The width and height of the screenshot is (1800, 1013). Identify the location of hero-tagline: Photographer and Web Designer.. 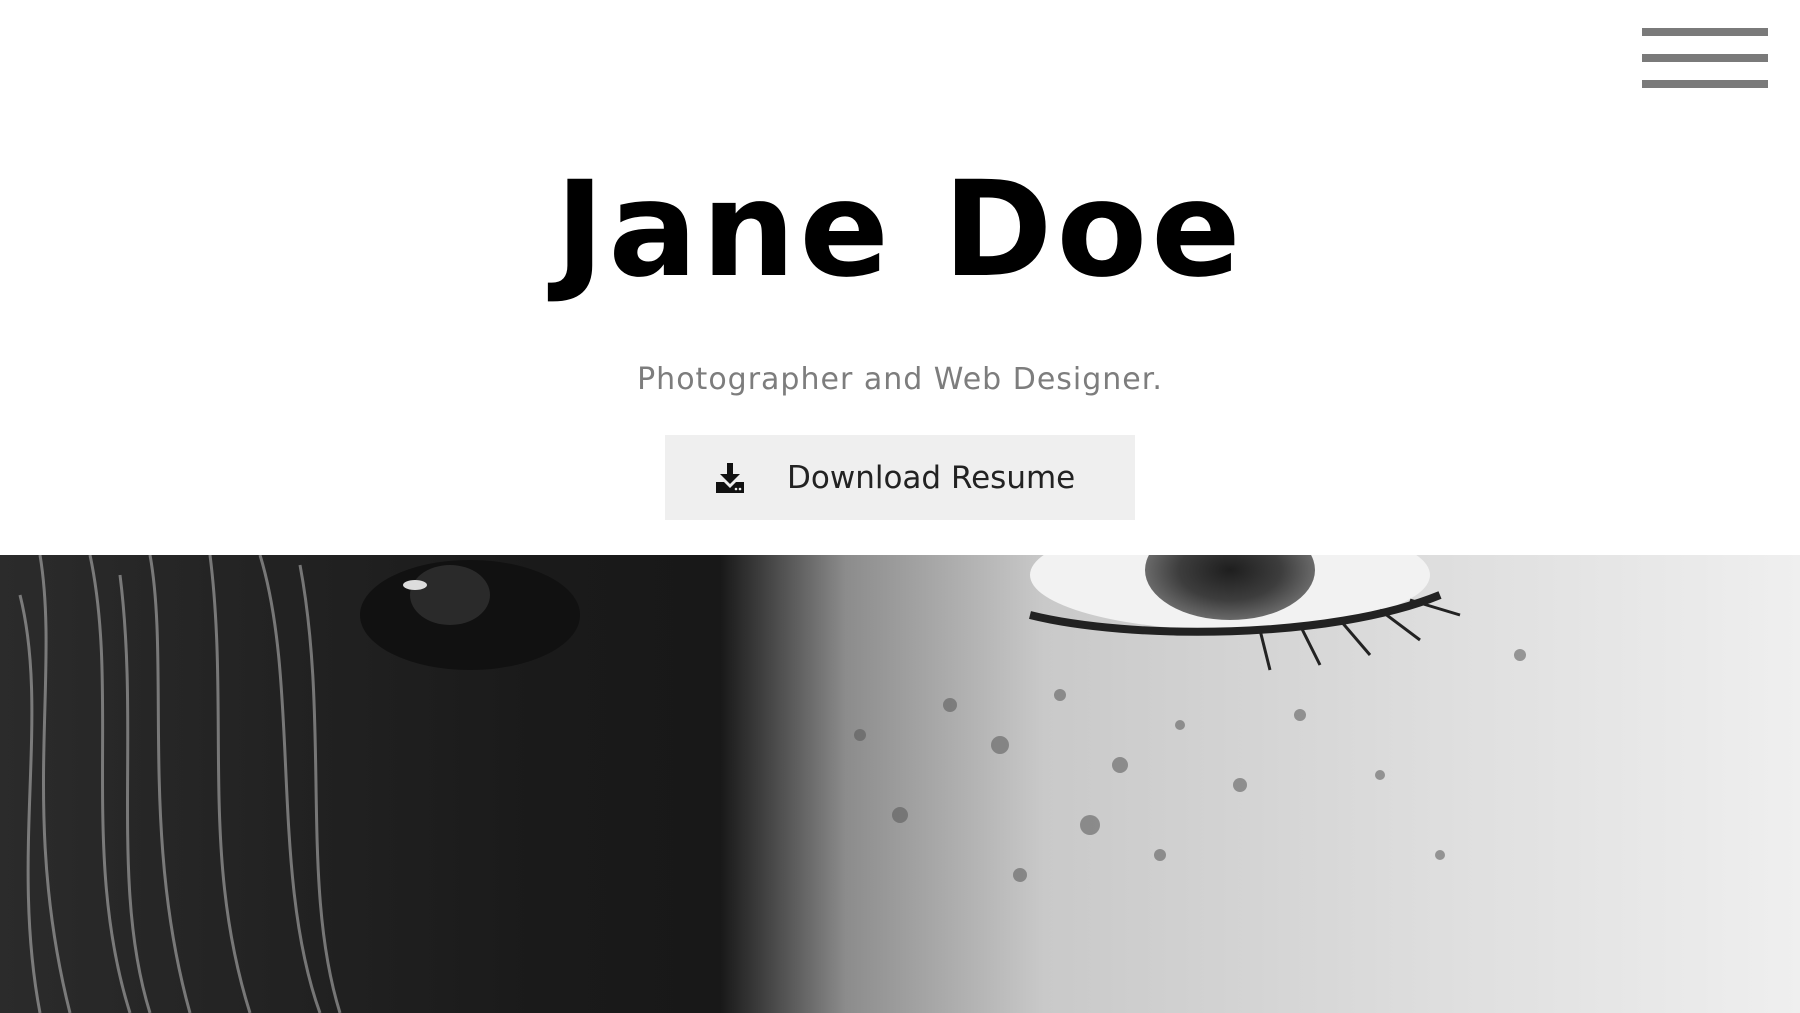
(900, 379).